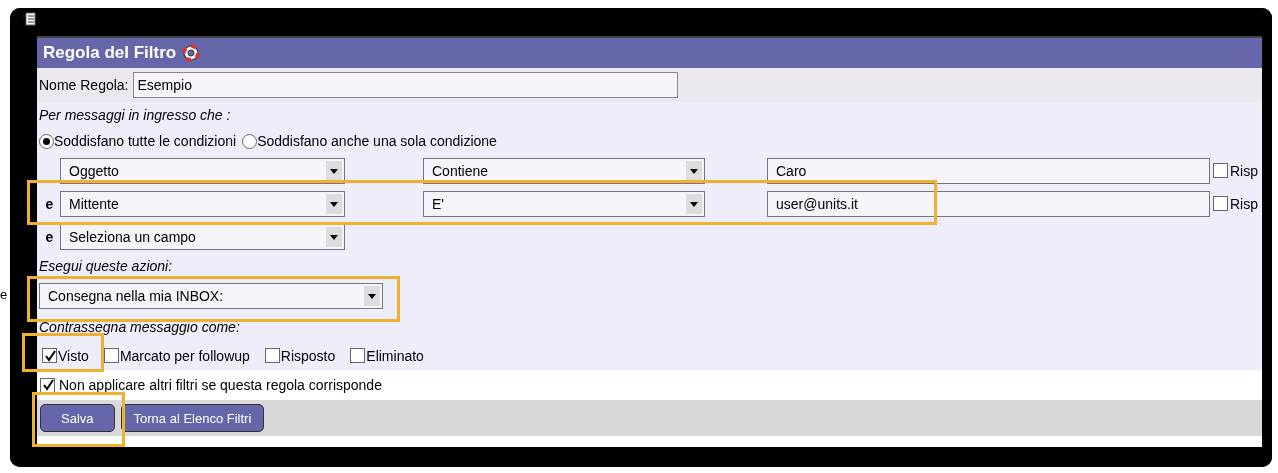  I want to click on section-heading: Contrassegna messaggio come:, so click(140, 327).